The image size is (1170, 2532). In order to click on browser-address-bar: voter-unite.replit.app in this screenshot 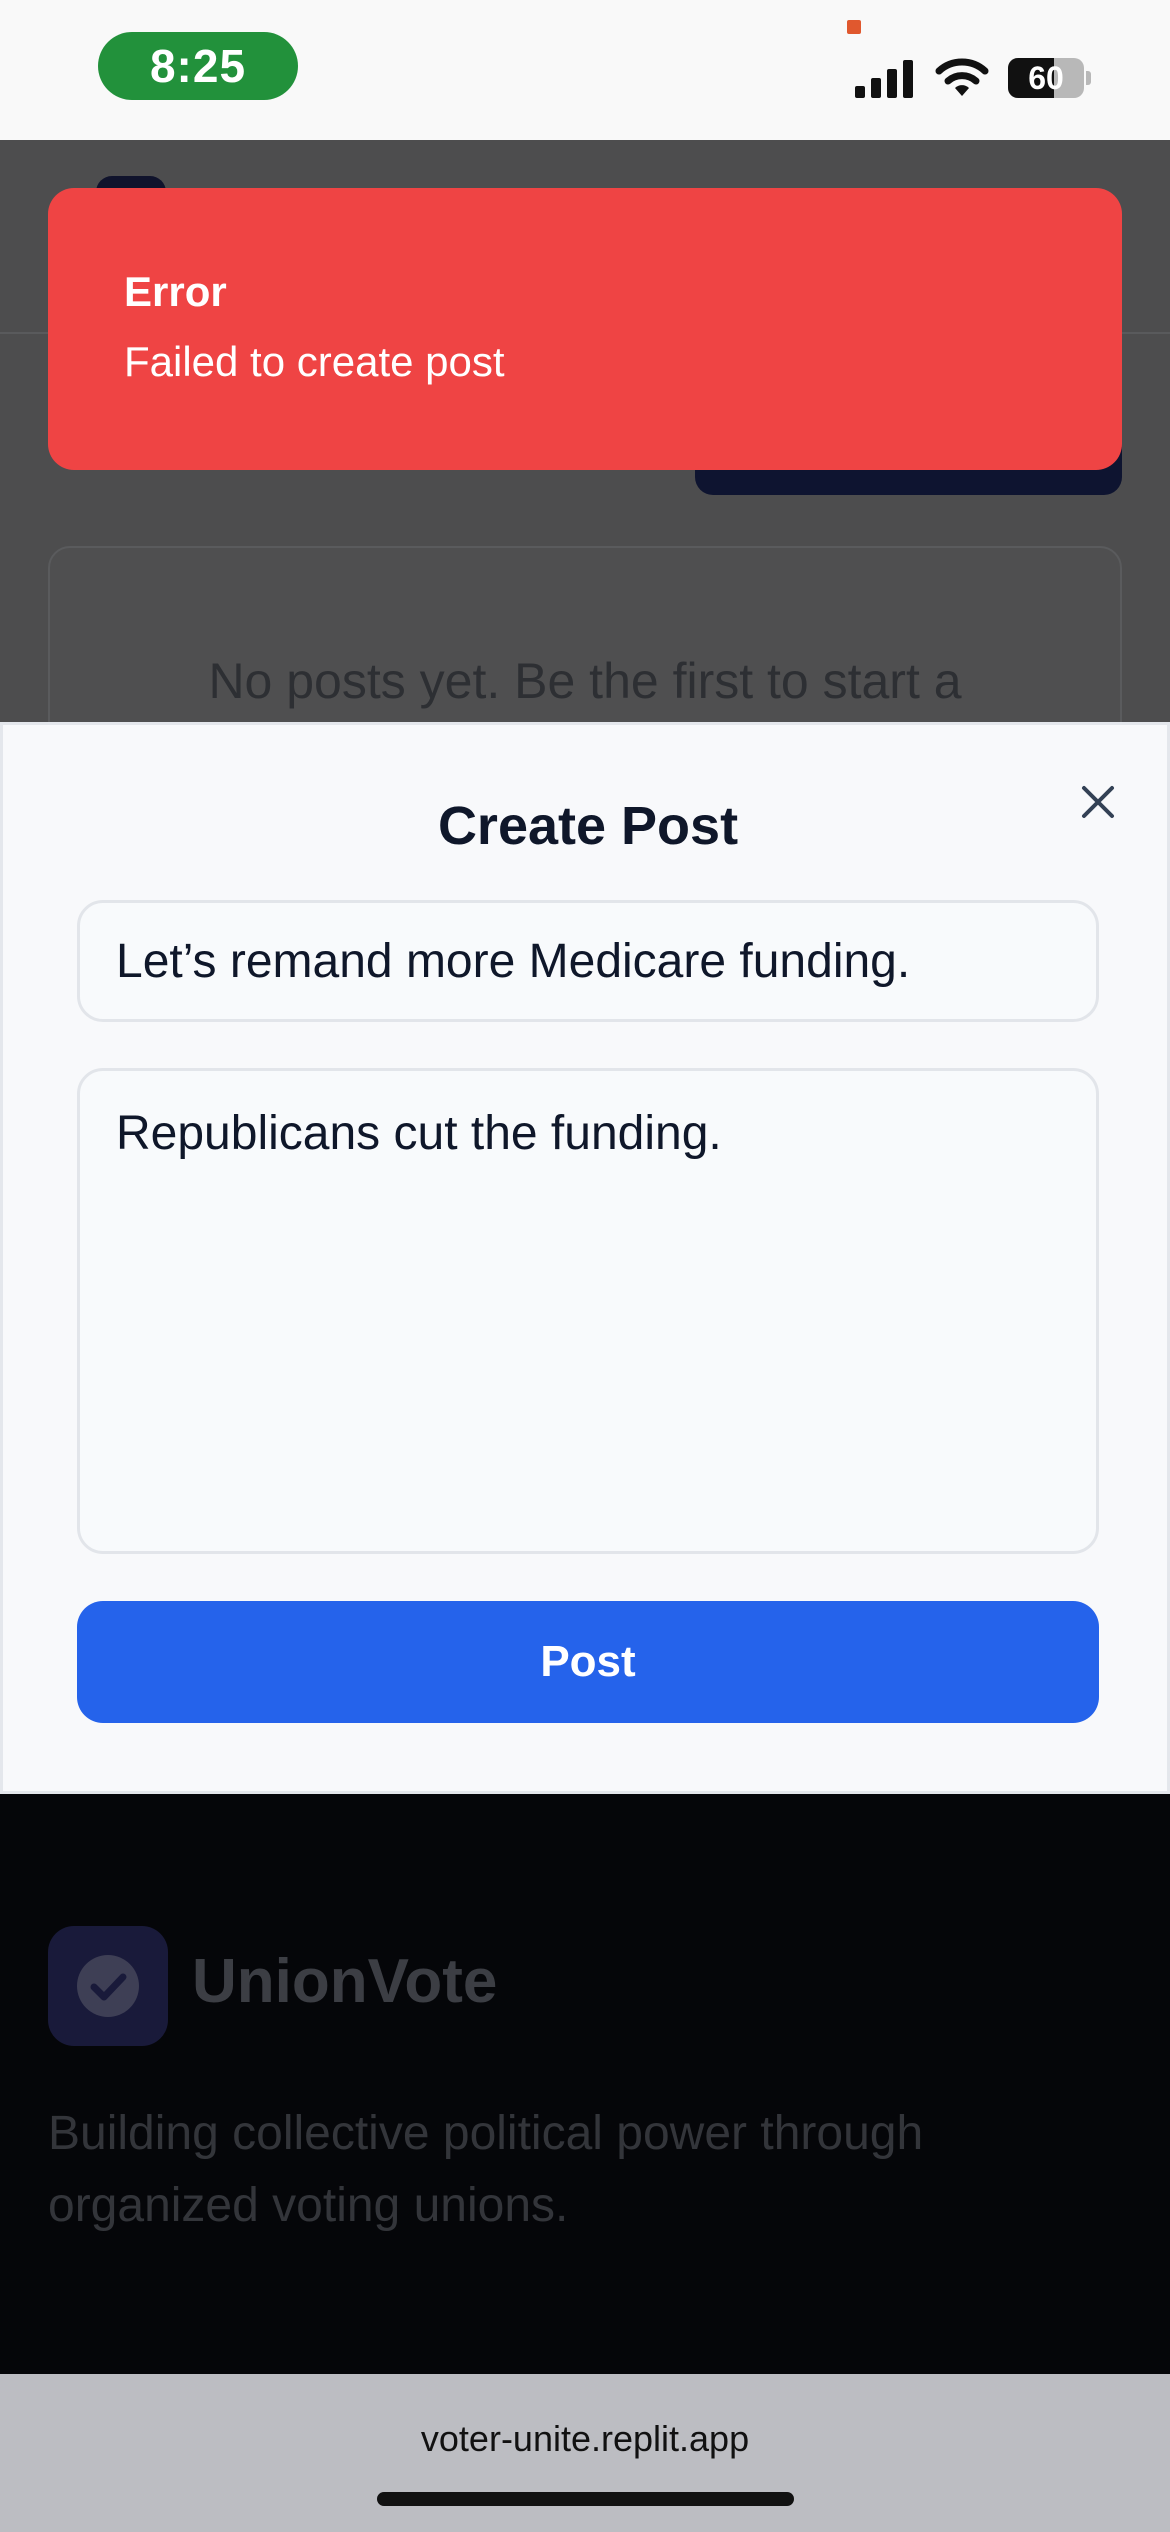, I will do `click(585, 2453)`.